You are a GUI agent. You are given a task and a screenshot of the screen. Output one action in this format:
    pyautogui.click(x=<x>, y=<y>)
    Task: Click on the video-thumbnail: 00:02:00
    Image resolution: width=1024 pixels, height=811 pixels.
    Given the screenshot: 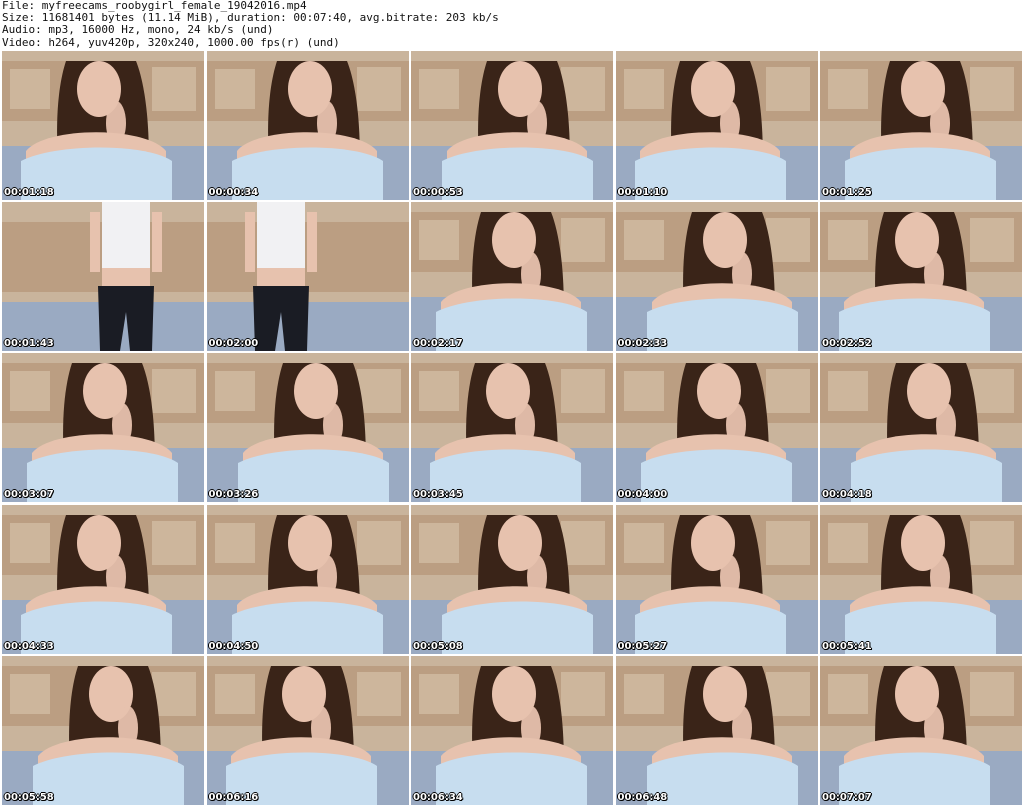 What is the action you would take?
    pyautogui.click(x=307, y=277)
    